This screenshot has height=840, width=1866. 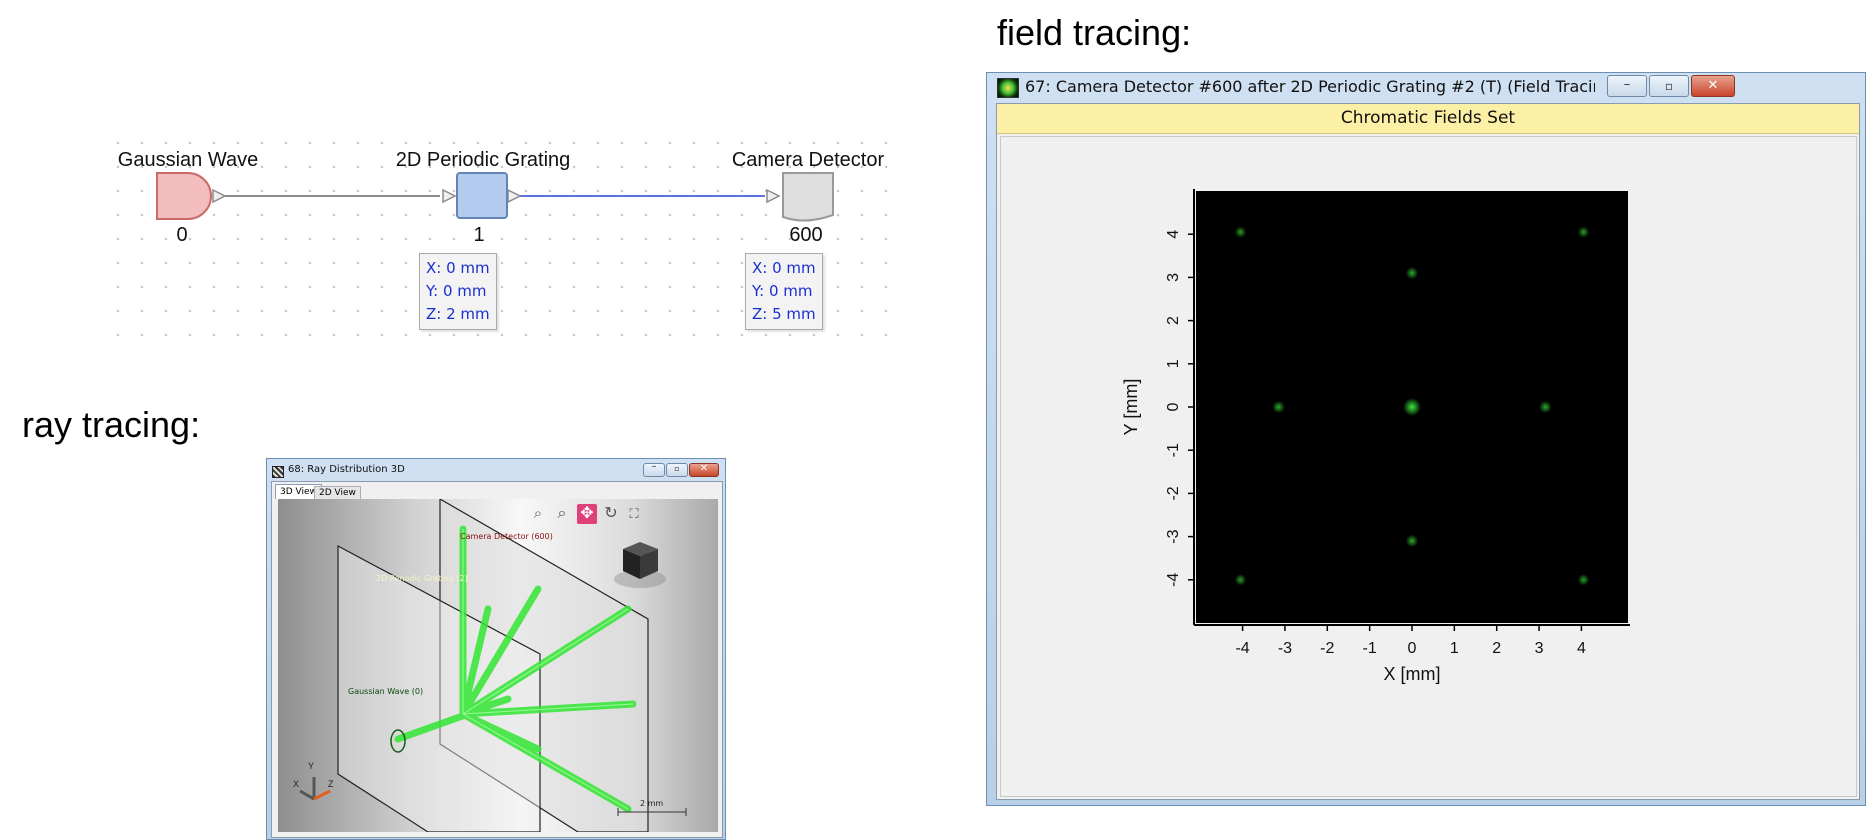 I want to click on y-tick-label: -3, so click(x=1173, y=536).